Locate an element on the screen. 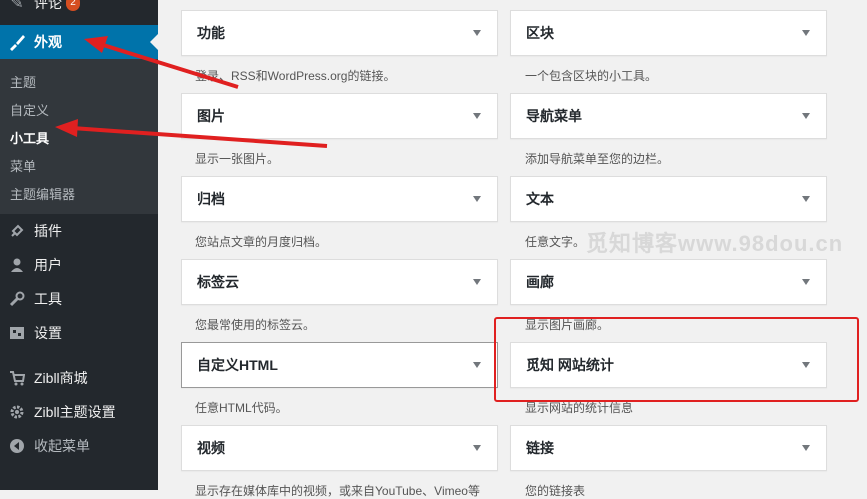 The height and width of the screenshot is (499, 867). widget-description: 显示一张图片。 is located at coordinates (237, 159).